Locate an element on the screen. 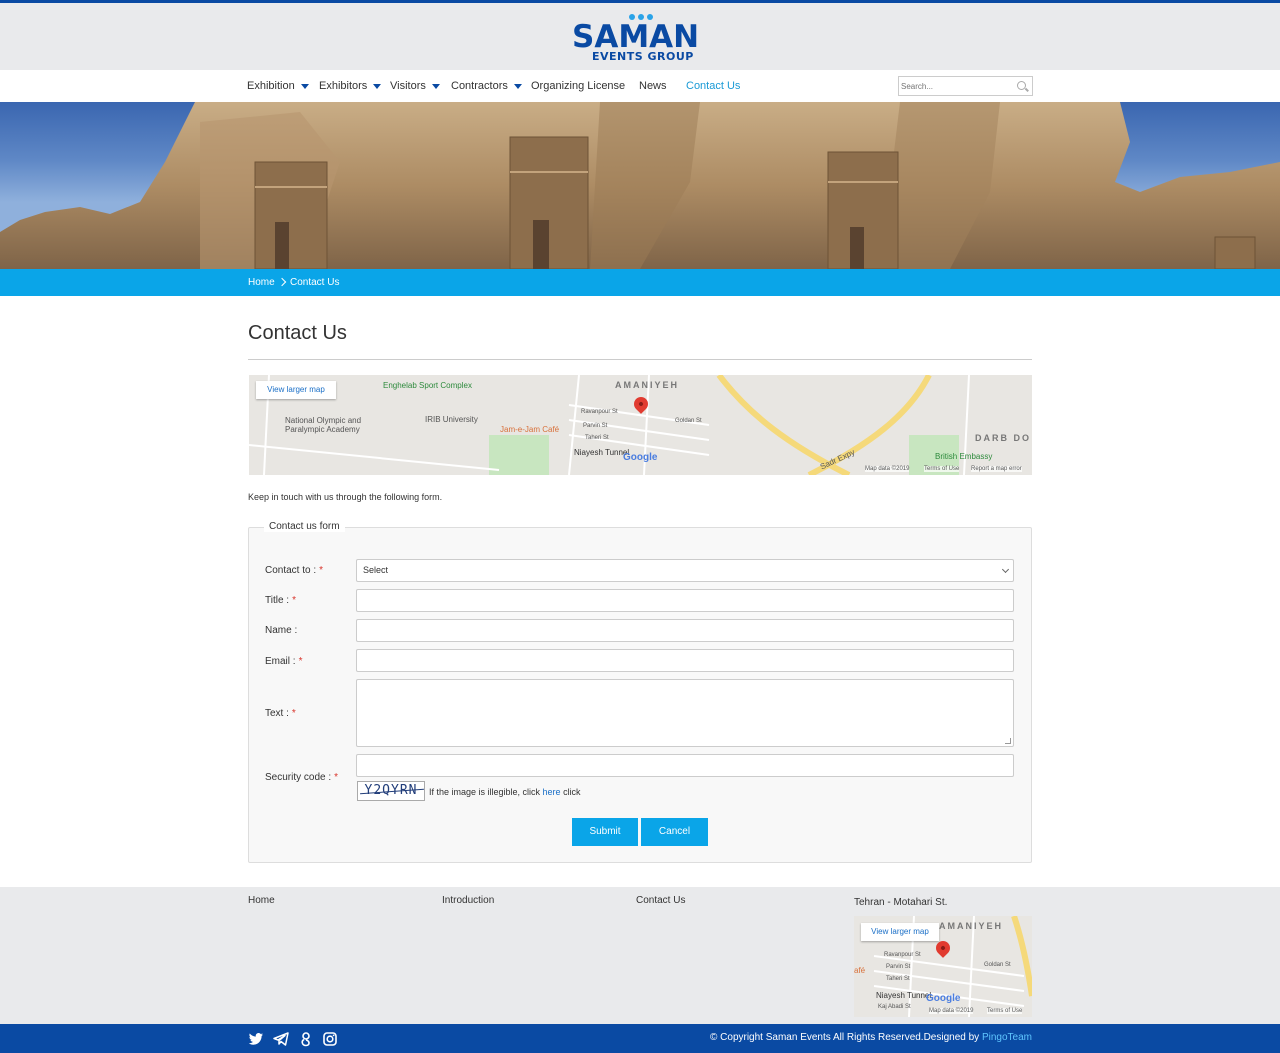 The image size is (1280, 1053). map-label: DARB DO is located at coordinates (1003, 438).